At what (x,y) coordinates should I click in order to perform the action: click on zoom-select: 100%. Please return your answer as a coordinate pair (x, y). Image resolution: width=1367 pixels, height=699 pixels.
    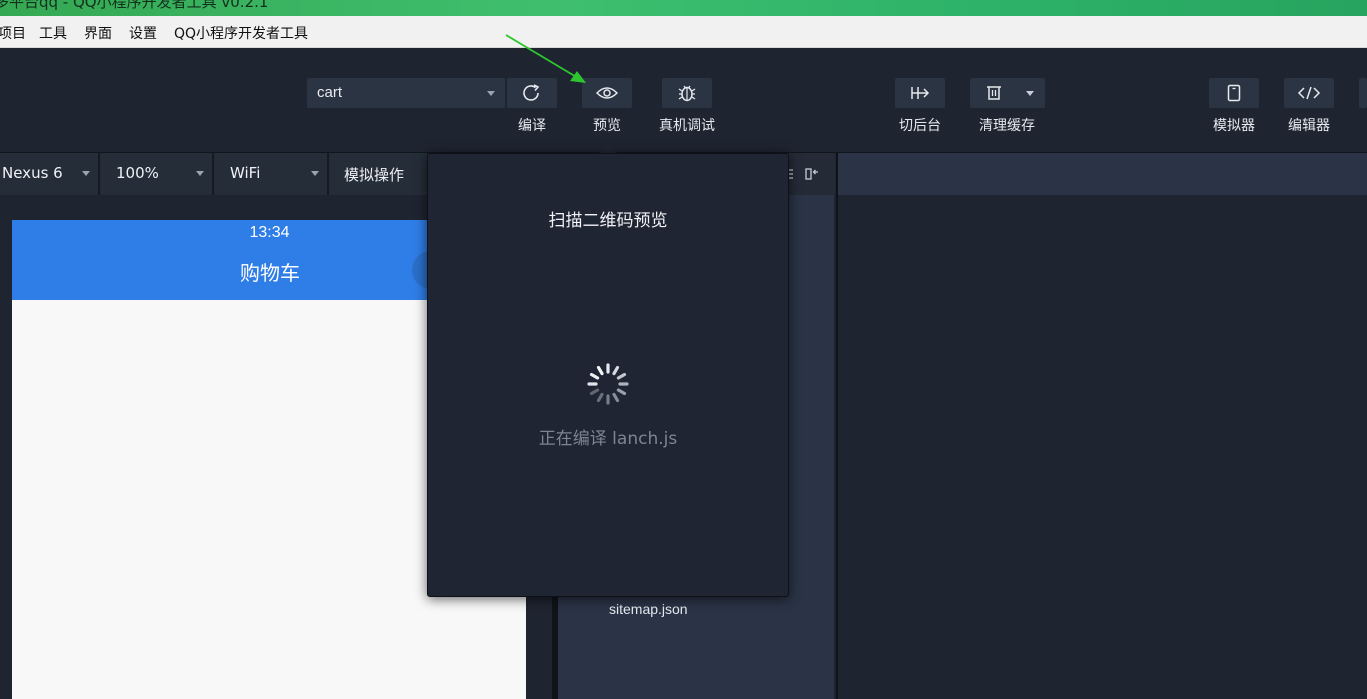
    Looking at the image, I should click on (157, 174).